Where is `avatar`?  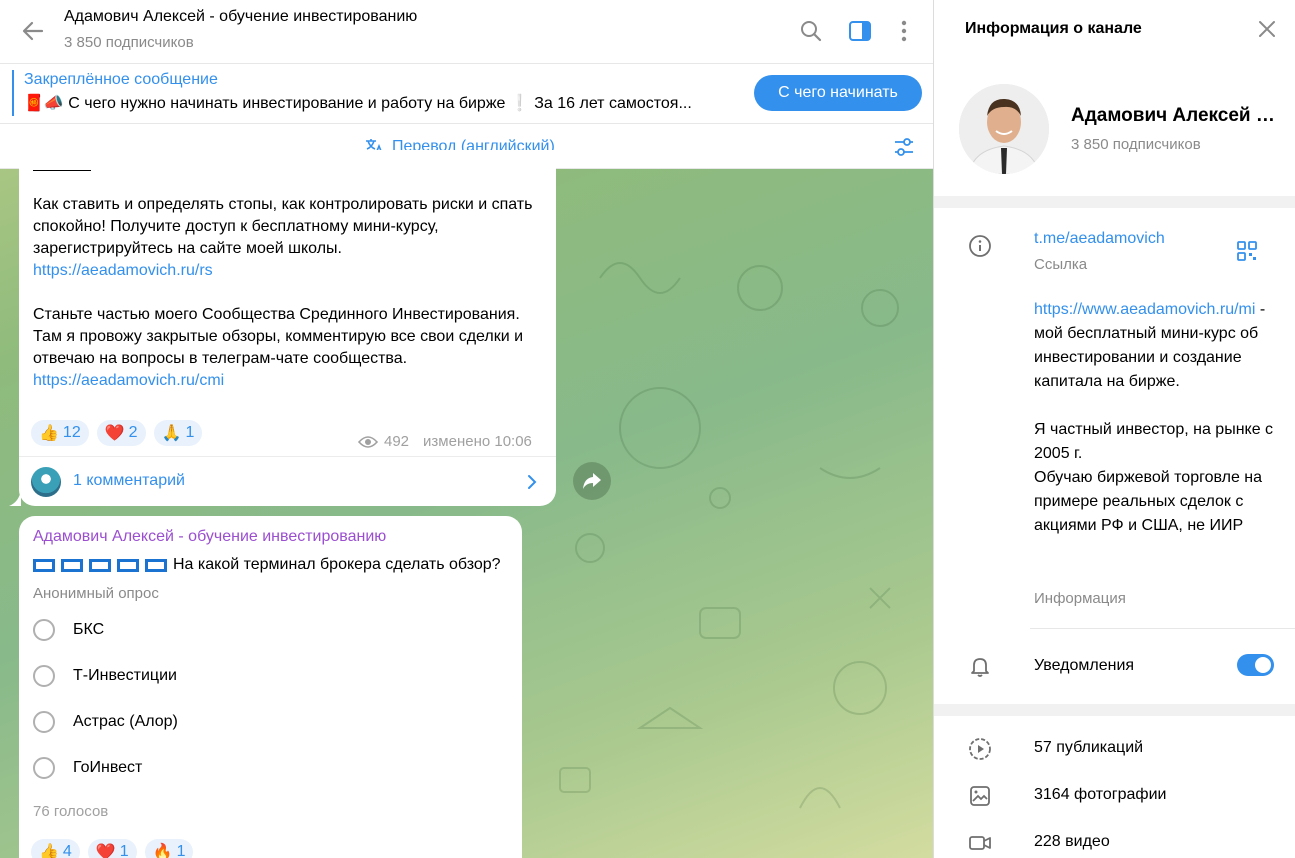 avatar is located at coordinates (1004, 129).